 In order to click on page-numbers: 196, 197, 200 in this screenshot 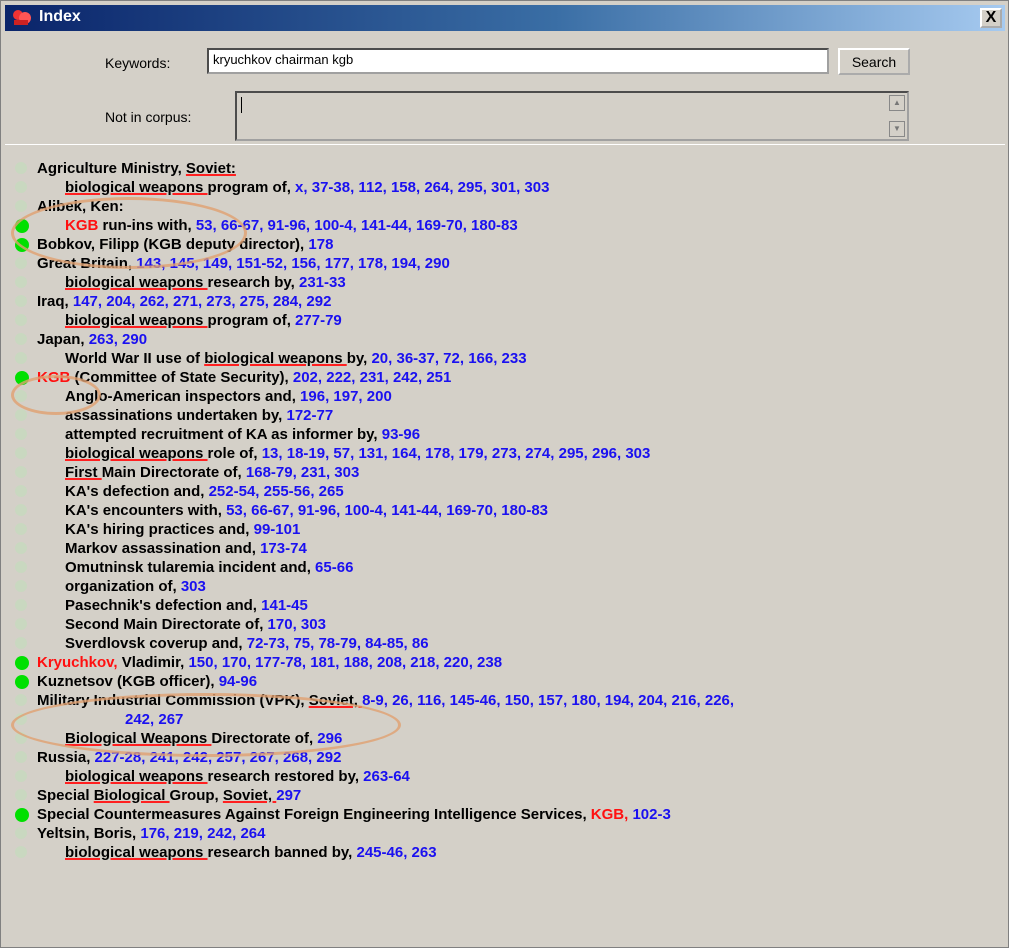, I will do `click(346, 396)`.